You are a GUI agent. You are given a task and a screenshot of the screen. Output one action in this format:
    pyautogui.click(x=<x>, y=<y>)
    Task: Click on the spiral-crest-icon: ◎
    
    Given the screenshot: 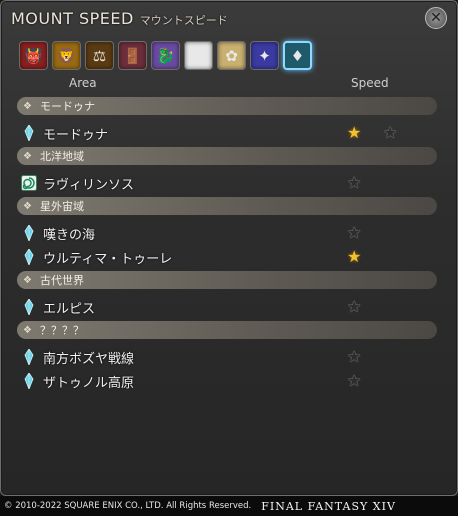 What is the action you would take?
    pyautogui.click(x=198, y=55)
    